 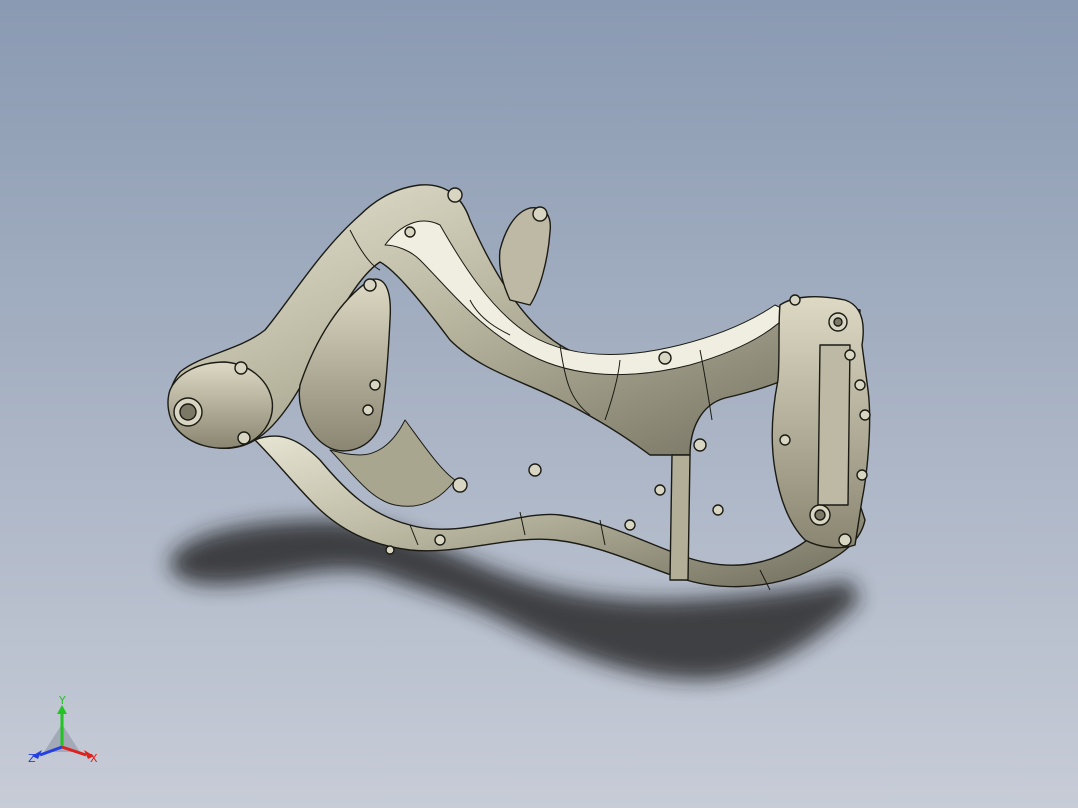 What do you see at coordinates (62, 700) in the screenshot?
I see `triad-y-label: Y` at bounding box center [62, 700].